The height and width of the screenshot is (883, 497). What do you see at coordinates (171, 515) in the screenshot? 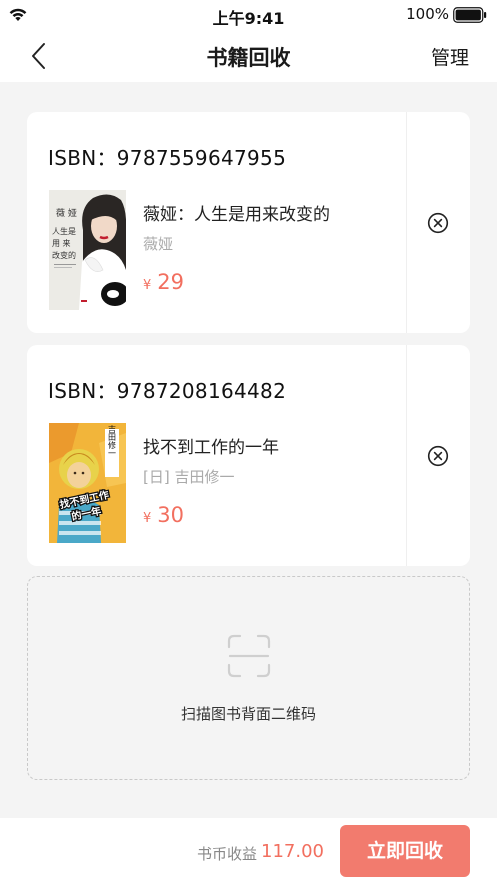
I see `price-amount: 30` at bounding box center [171, 515].